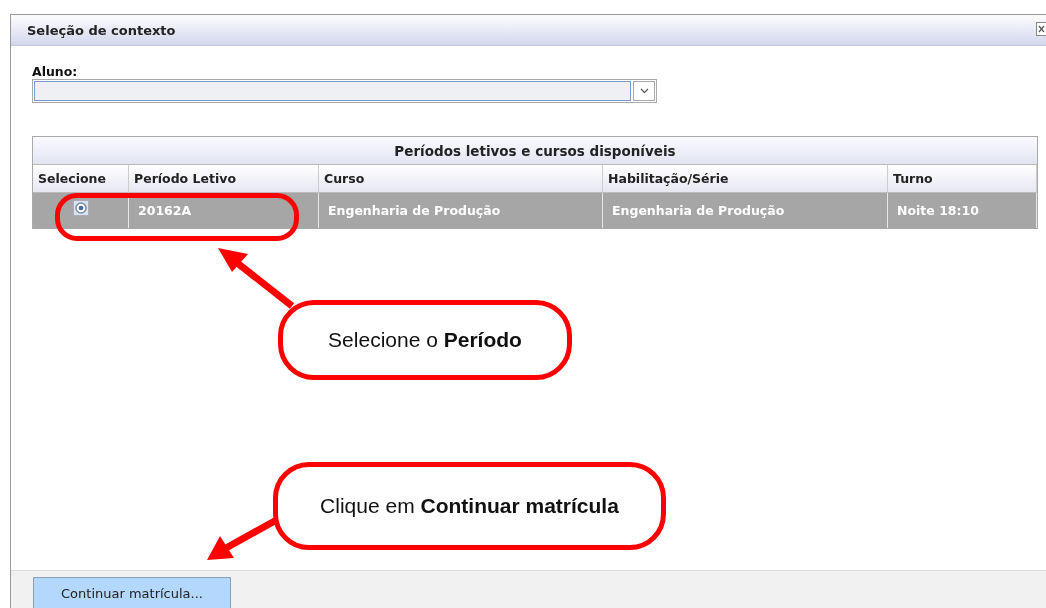  What do you see at coordinates (224, 179) in the screenshot?
I see `column-header: Período Letivo` at bounding box center [224, 179].